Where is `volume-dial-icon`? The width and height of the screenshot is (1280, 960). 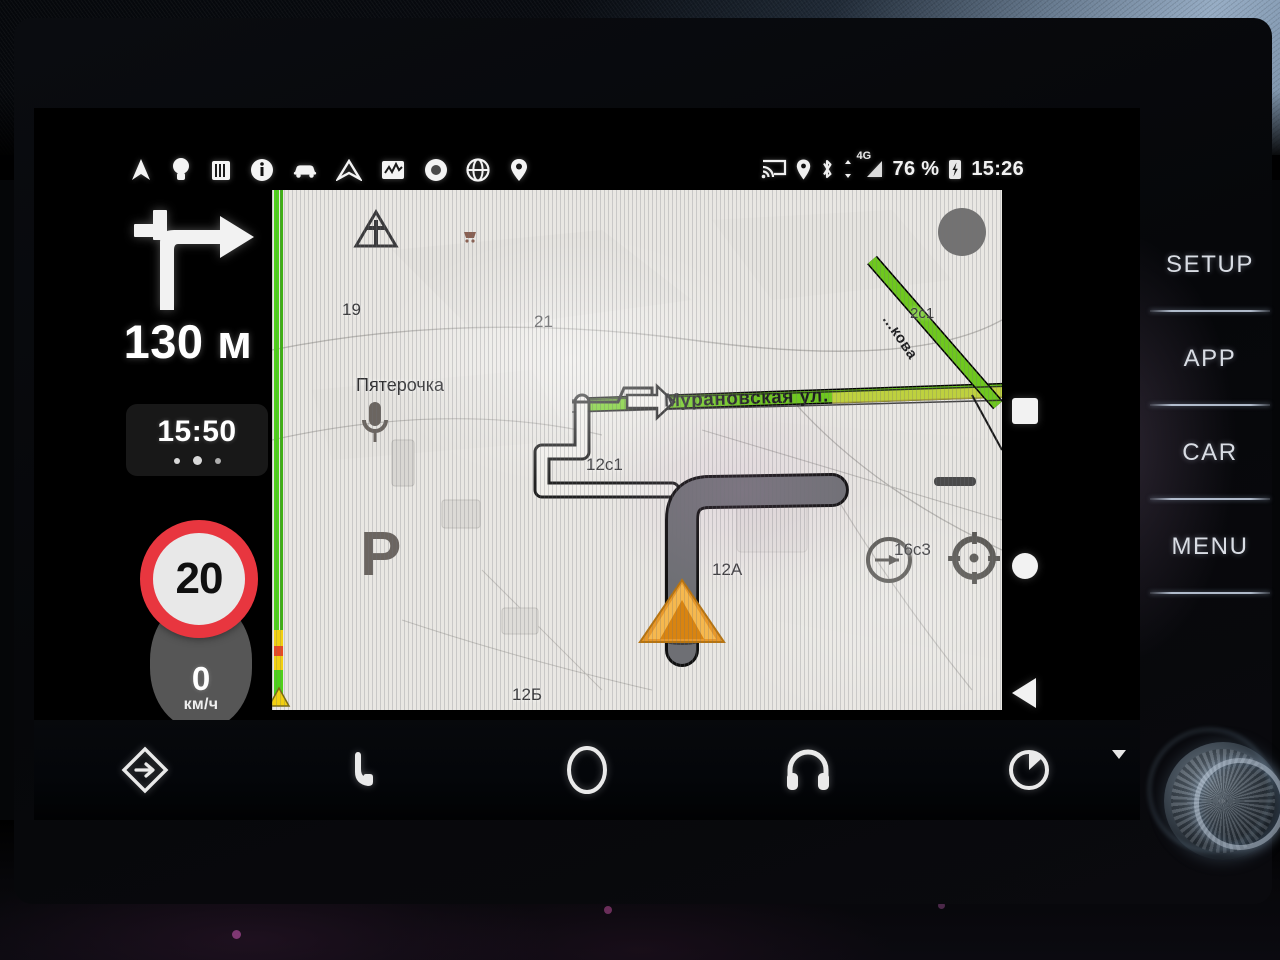 volume-dial-icon is located at coordinates (1029, 770).